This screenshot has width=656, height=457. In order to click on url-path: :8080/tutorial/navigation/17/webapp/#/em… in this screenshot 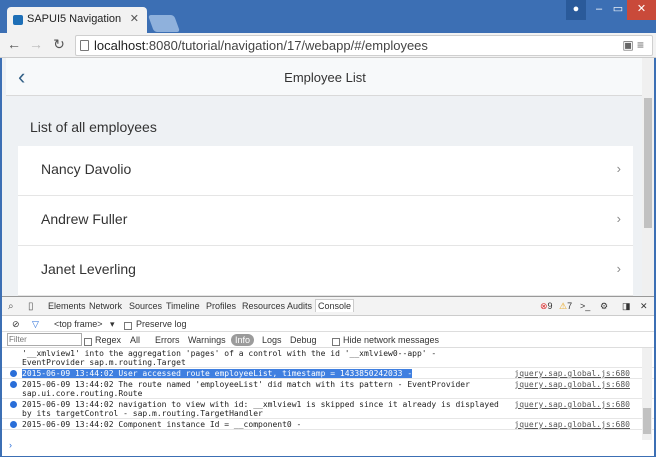, I will do `click(286, 45)`.